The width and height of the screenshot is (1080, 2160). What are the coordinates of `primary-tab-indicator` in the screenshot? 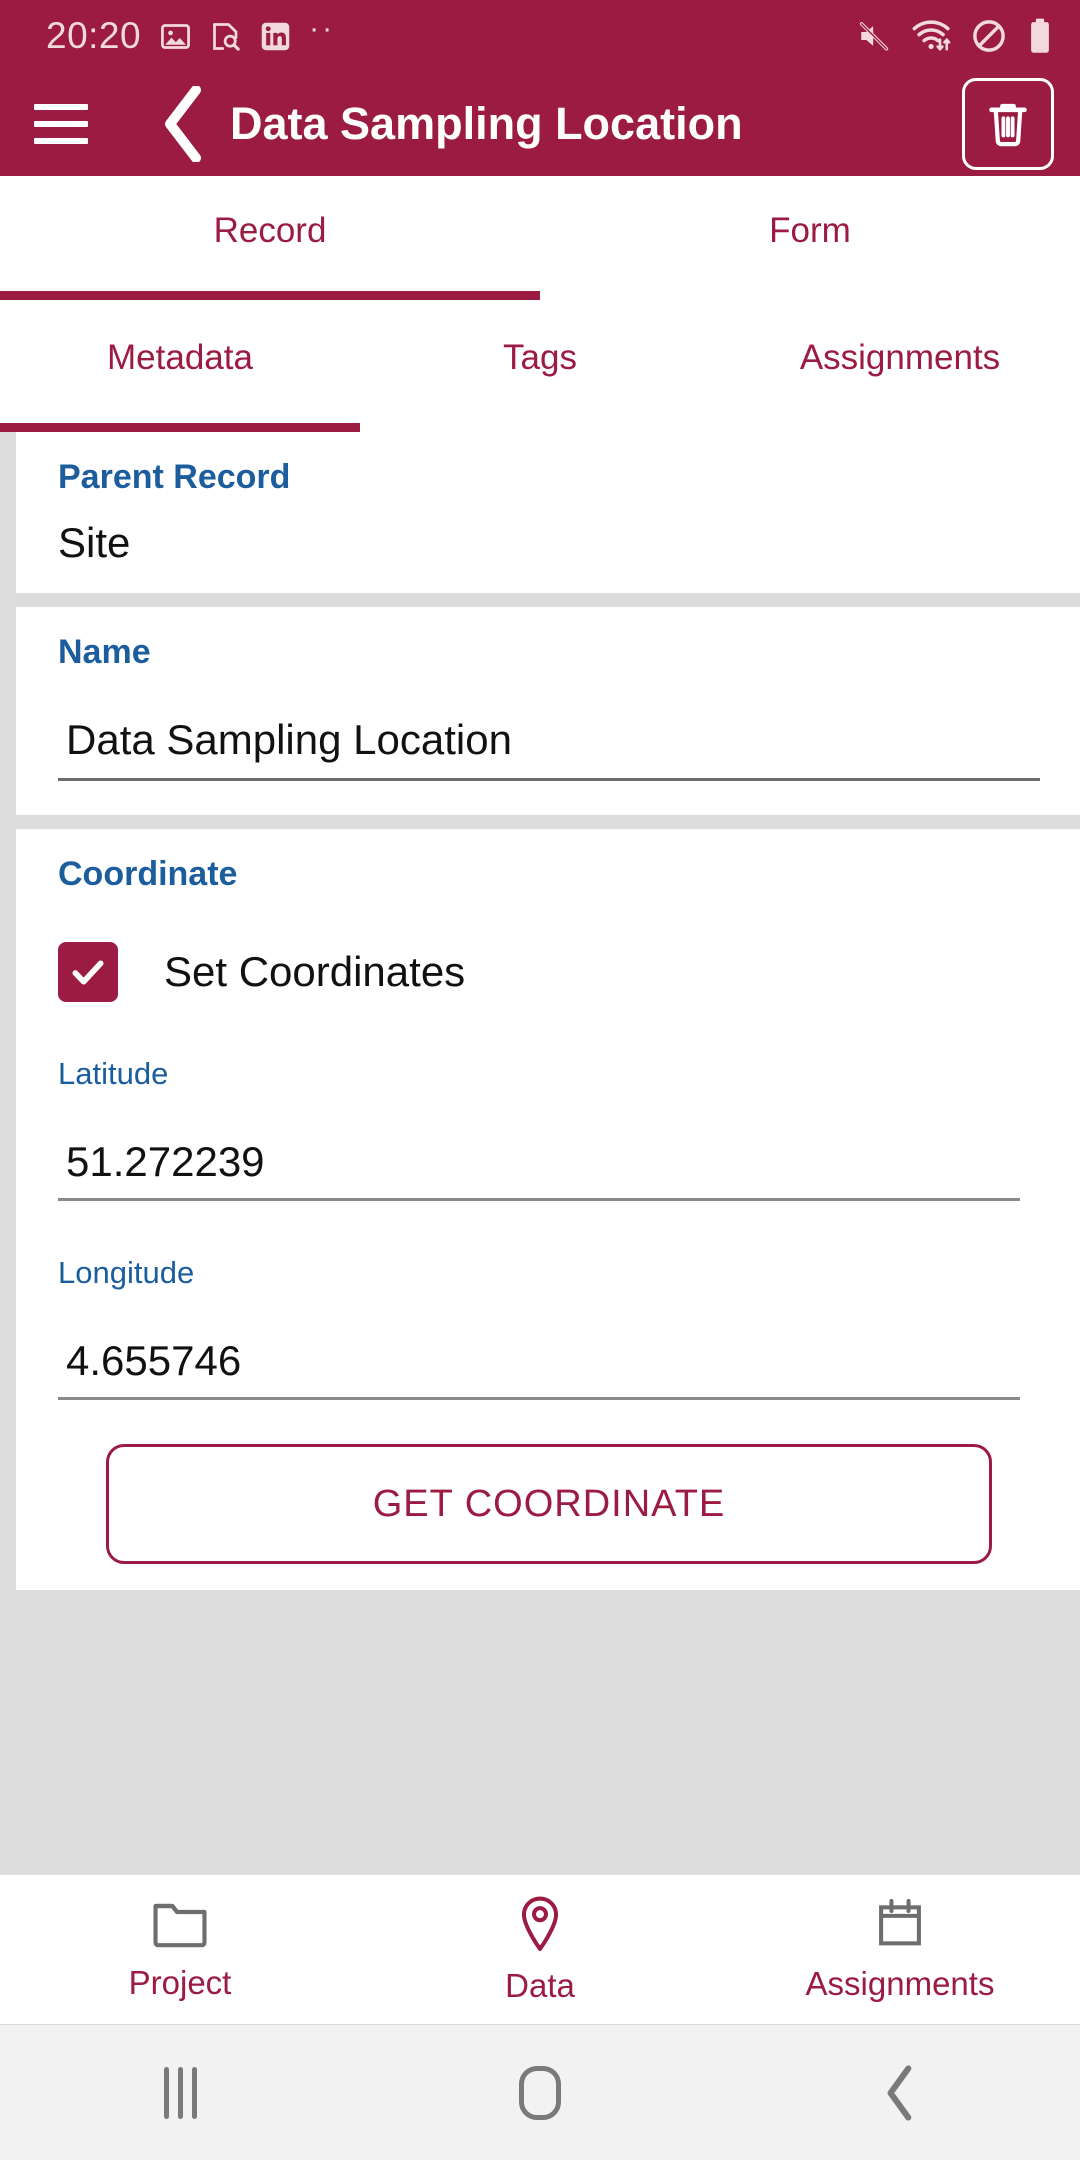 It's located at (270, 295).